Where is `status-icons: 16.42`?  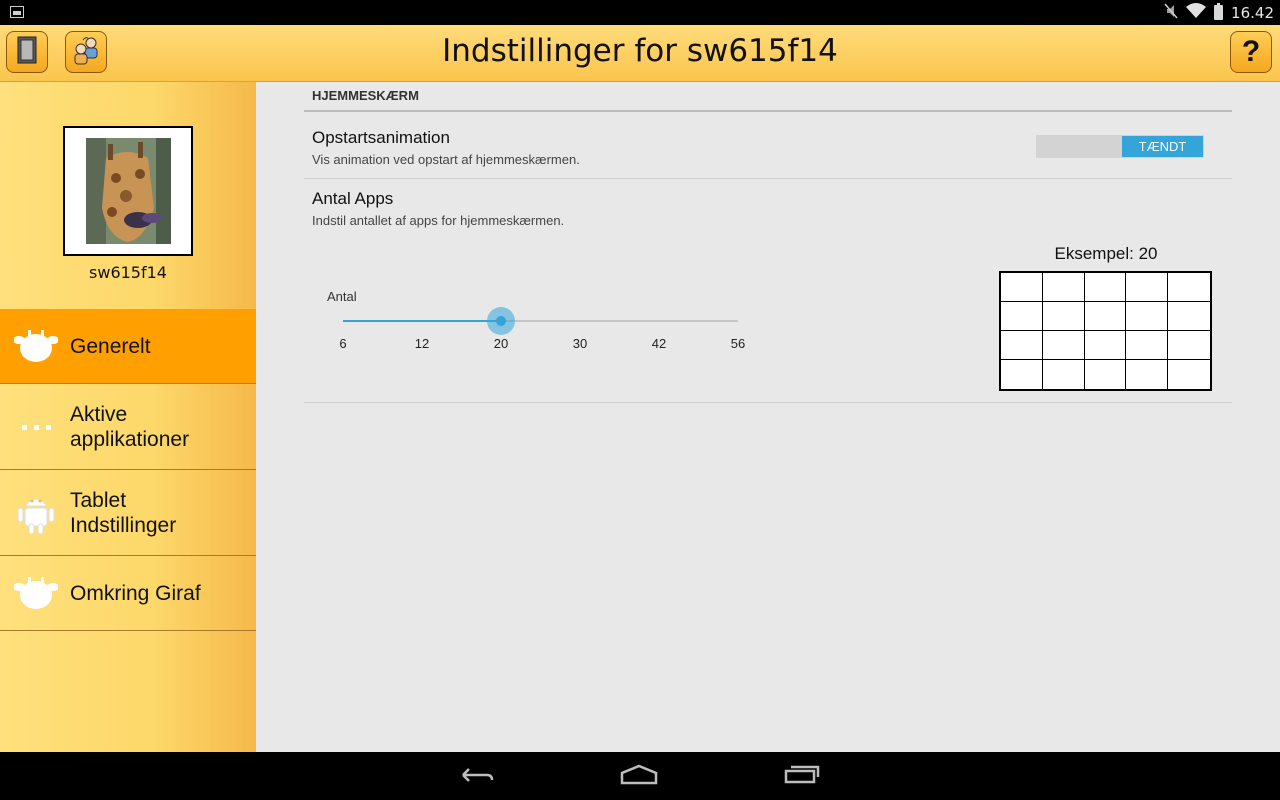
status-icons: 16.42 is located at coordinates (1219, 12).